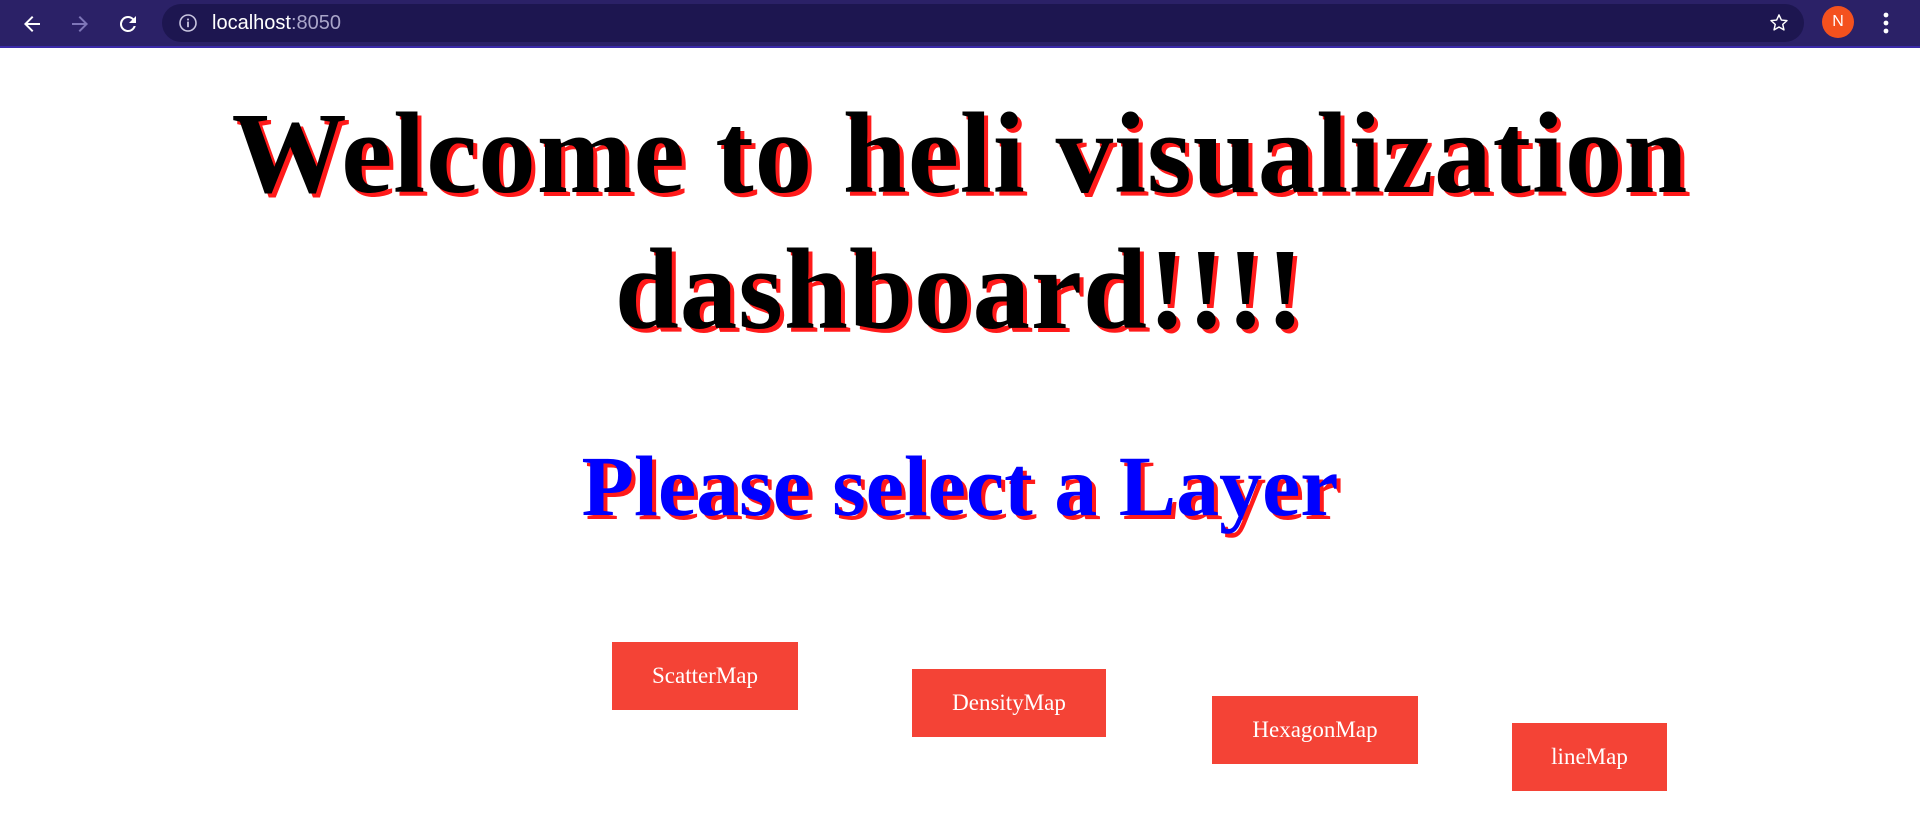  I want to click on info-icon, so click(188, 23).